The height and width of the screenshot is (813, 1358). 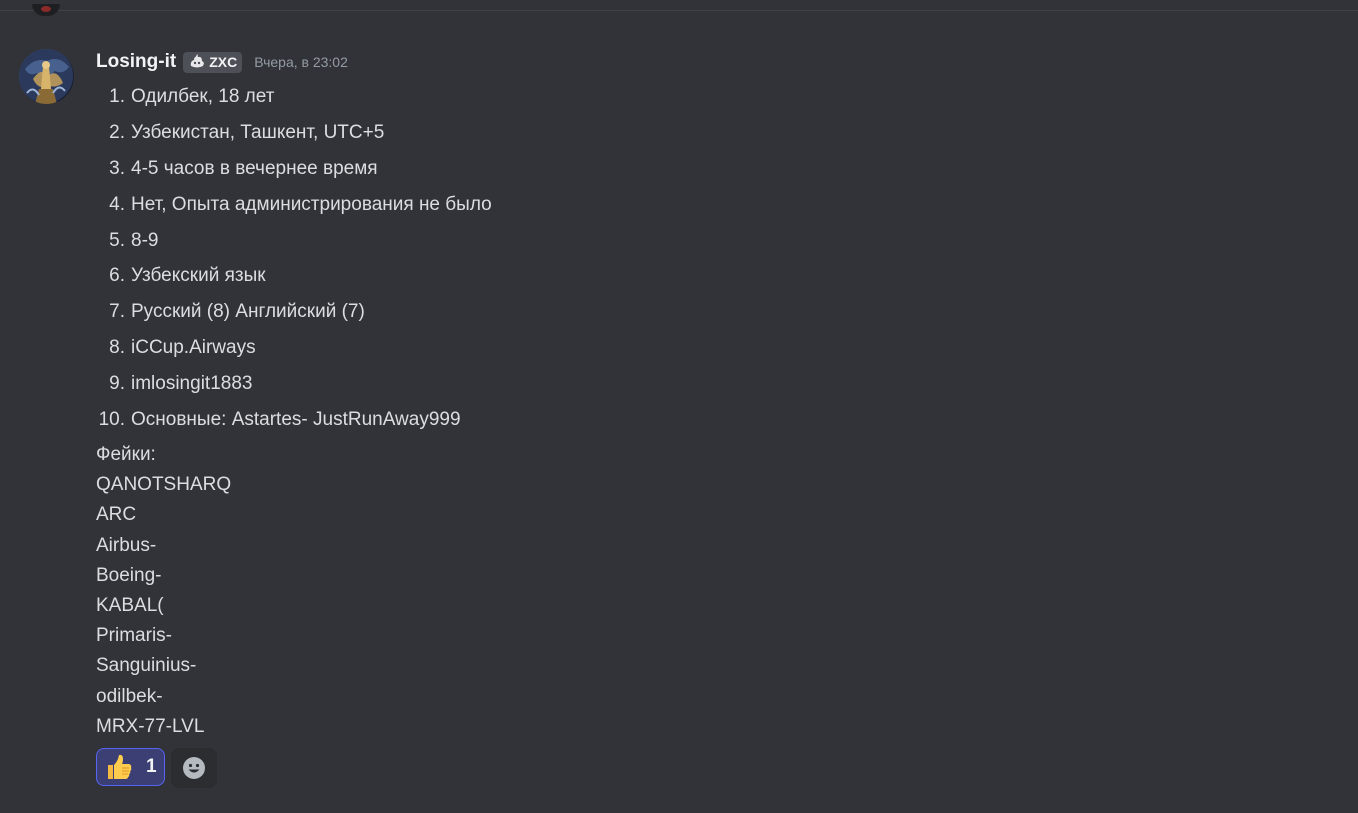 What do you see at coordinates (294, 244) in the screenshot?
I see `list-item: 5. 8-9` at bounding box center [294, 244].